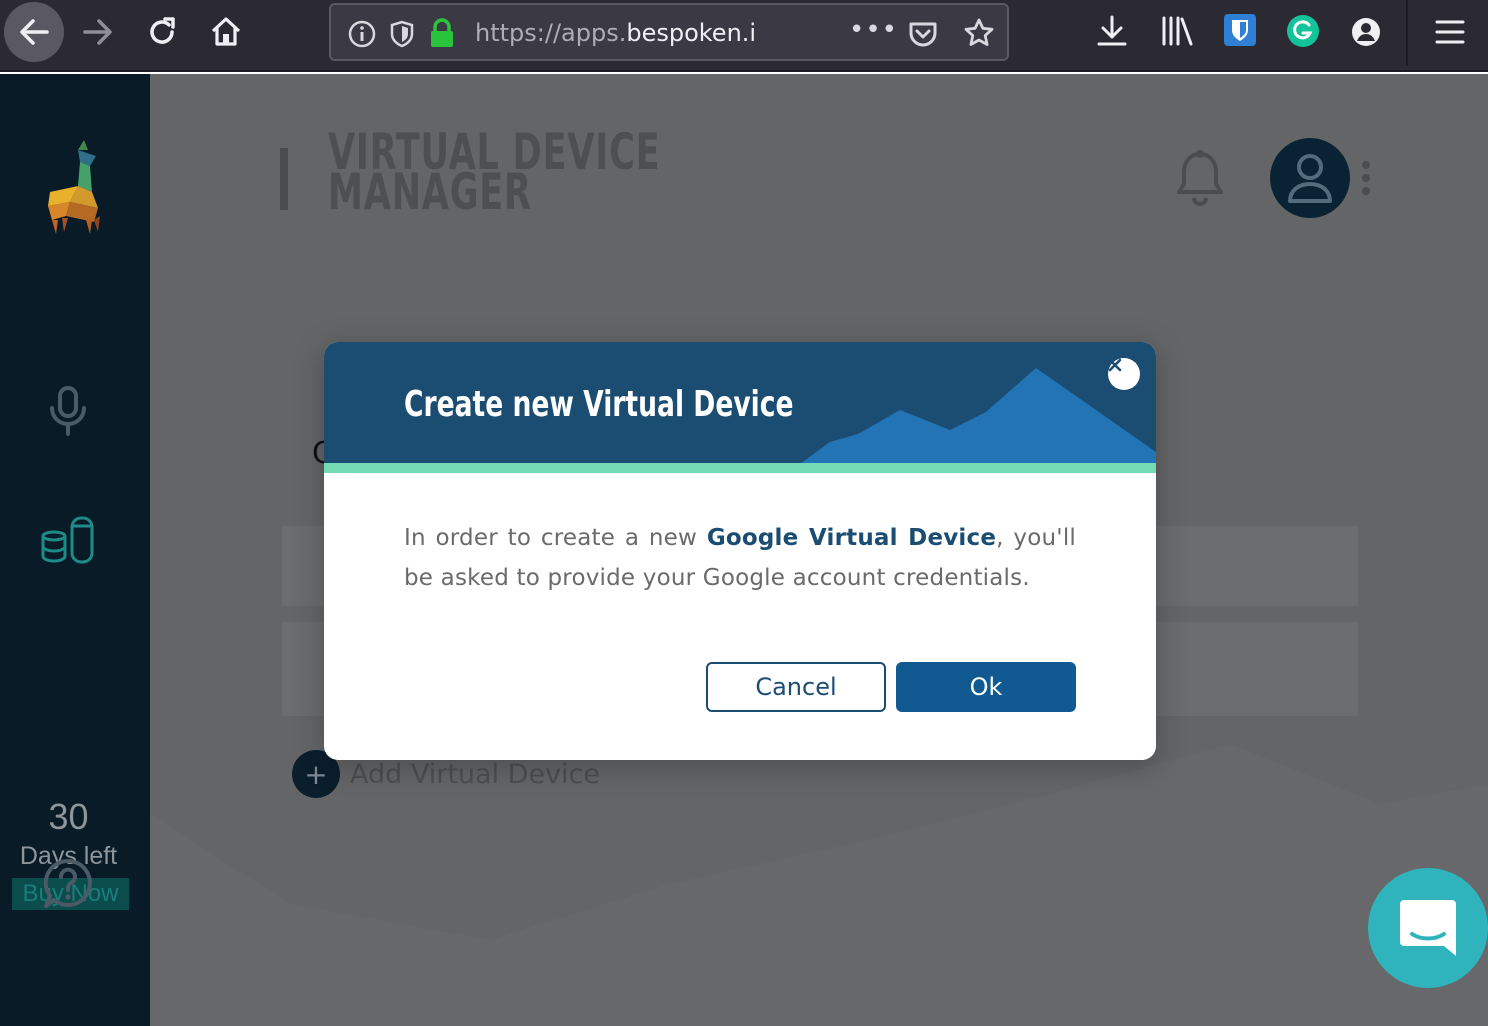 The height and width of the screenshot is (1026, 1488). Describe the element at coordinates (1240, 31) in the screenshot. I see `bitwarden-icon` at that location.